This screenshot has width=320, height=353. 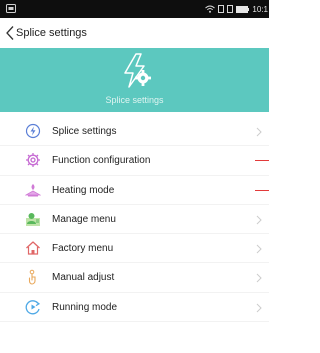 What do you see at coordinates (101, 161) in the screenshot?
I see `menu-item-label: Function configuration` at bounding box center [101, 161].